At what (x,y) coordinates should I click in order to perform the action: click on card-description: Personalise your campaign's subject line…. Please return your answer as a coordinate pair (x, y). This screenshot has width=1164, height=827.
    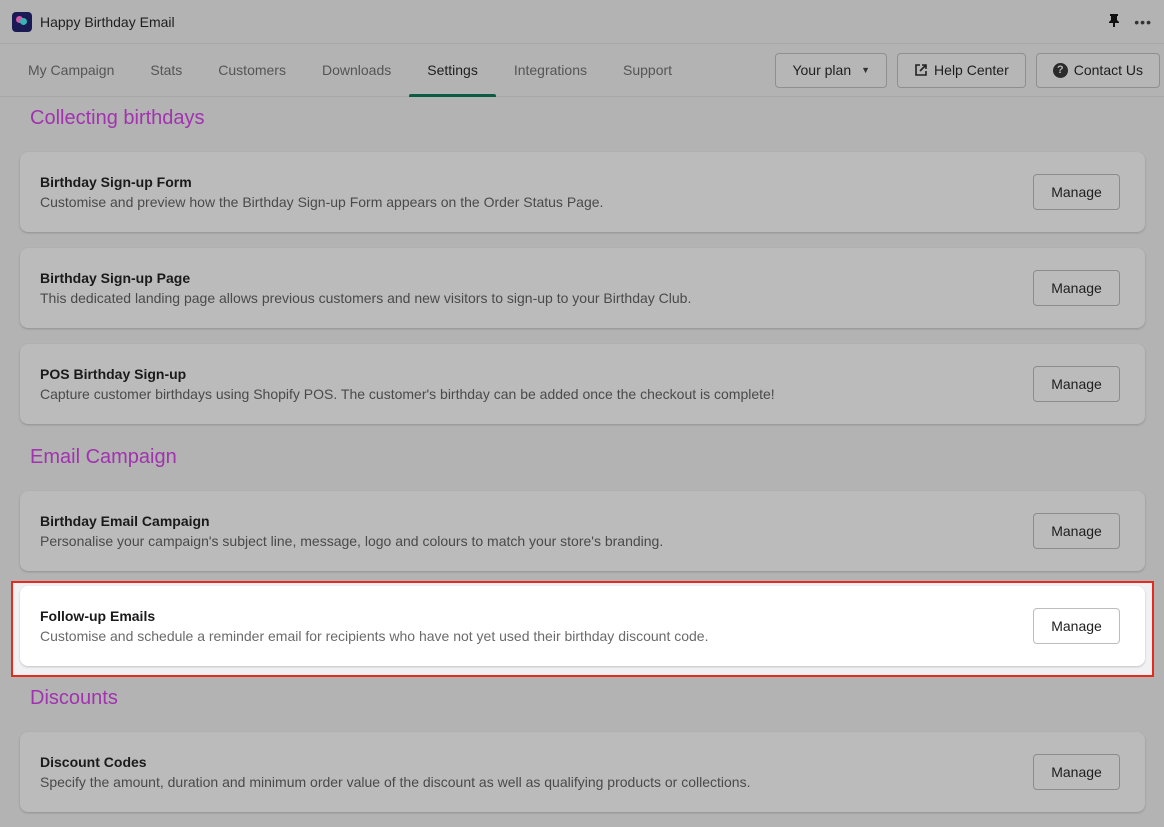
    Looking at the image, I should click on (352, 541).